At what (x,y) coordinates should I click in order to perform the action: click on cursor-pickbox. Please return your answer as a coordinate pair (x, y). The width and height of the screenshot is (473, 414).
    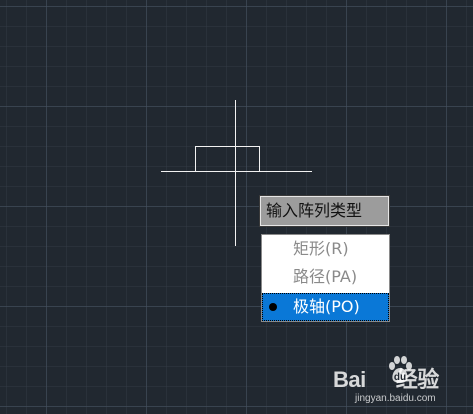
    Looking at the image, I should click on (227, 159).